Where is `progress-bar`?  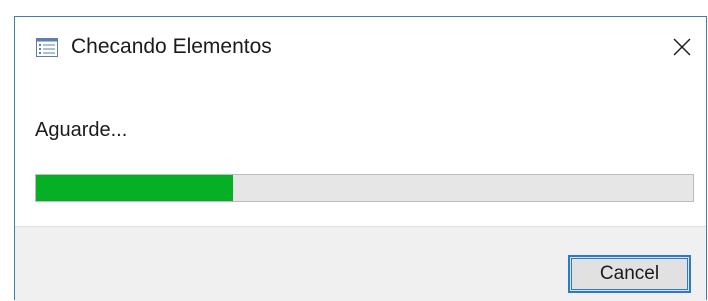 progress-bar is located at coordinates (364, 188).